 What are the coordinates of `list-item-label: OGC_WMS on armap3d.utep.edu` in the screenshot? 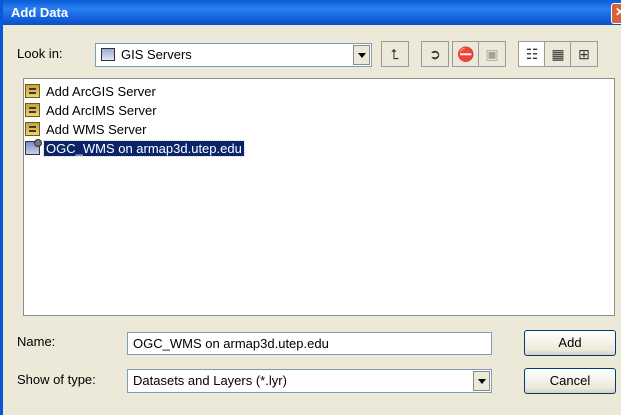 It's located at (144, 148).